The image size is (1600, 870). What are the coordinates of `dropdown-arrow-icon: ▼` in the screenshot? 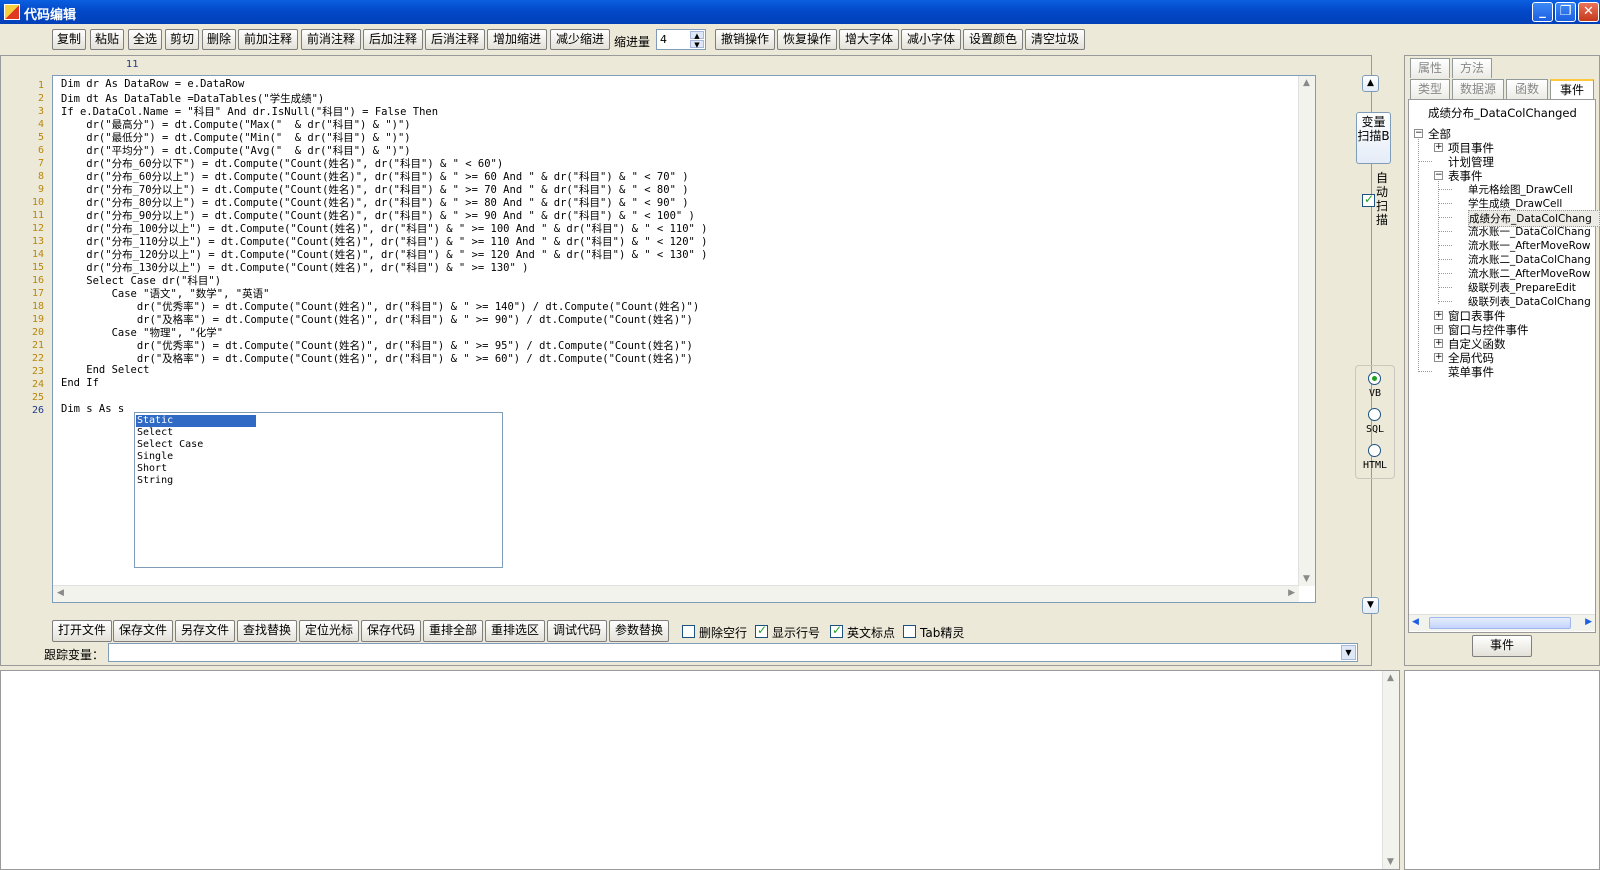 It's located at (1348, 652).